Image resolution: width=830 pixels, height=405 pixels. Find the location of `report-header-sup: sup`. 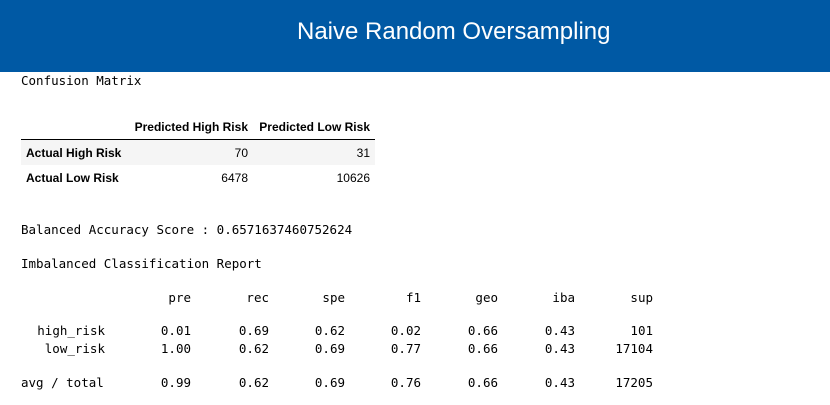

report-header-sup: sup is located at coordinates (641, 297).